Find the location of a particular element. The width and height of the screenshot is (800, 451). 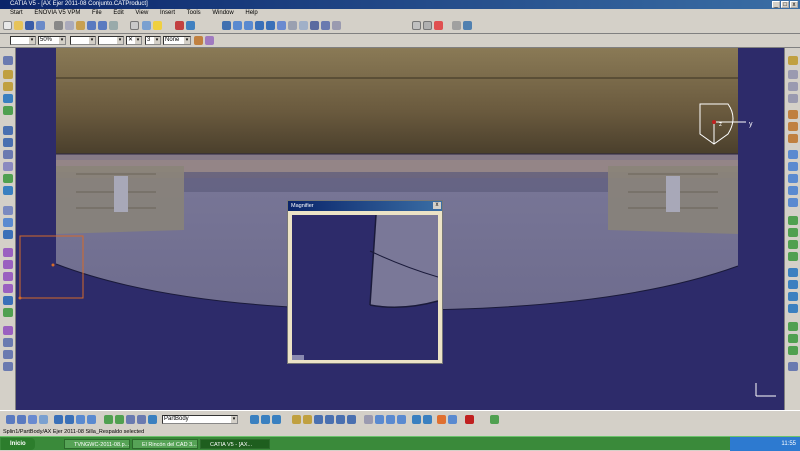

measure-icon is located at coordinates (438, 25).